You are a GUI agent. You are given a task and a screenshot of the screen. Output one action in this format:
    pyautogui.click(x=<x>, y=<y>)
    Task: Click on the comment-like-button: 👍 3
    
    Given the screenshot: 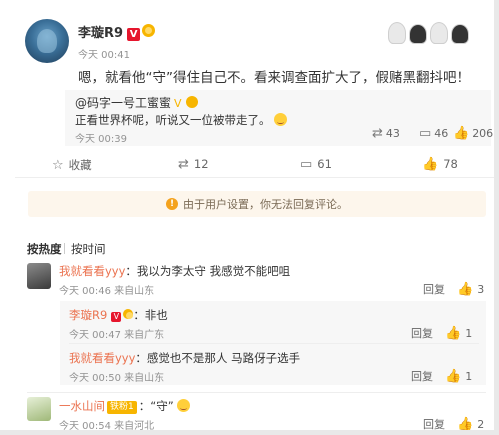 What is the action you would take?
    pyautogui.click(x=470, y=289)
    